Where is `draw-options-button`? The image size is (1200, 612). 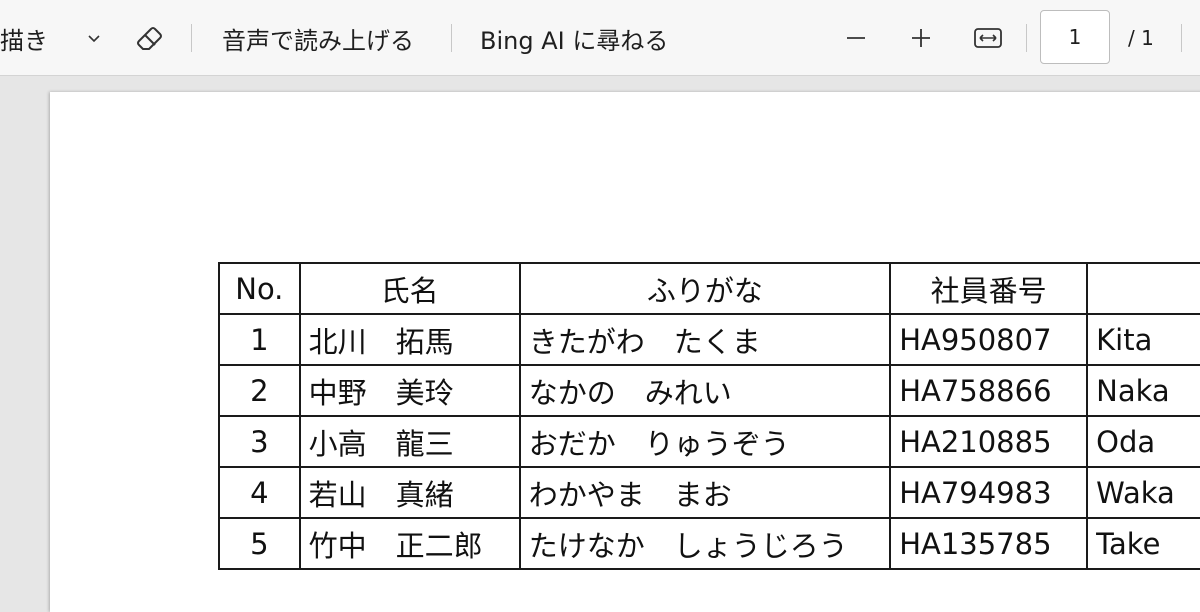
draw-options-button is located at coordinates (94, 38).